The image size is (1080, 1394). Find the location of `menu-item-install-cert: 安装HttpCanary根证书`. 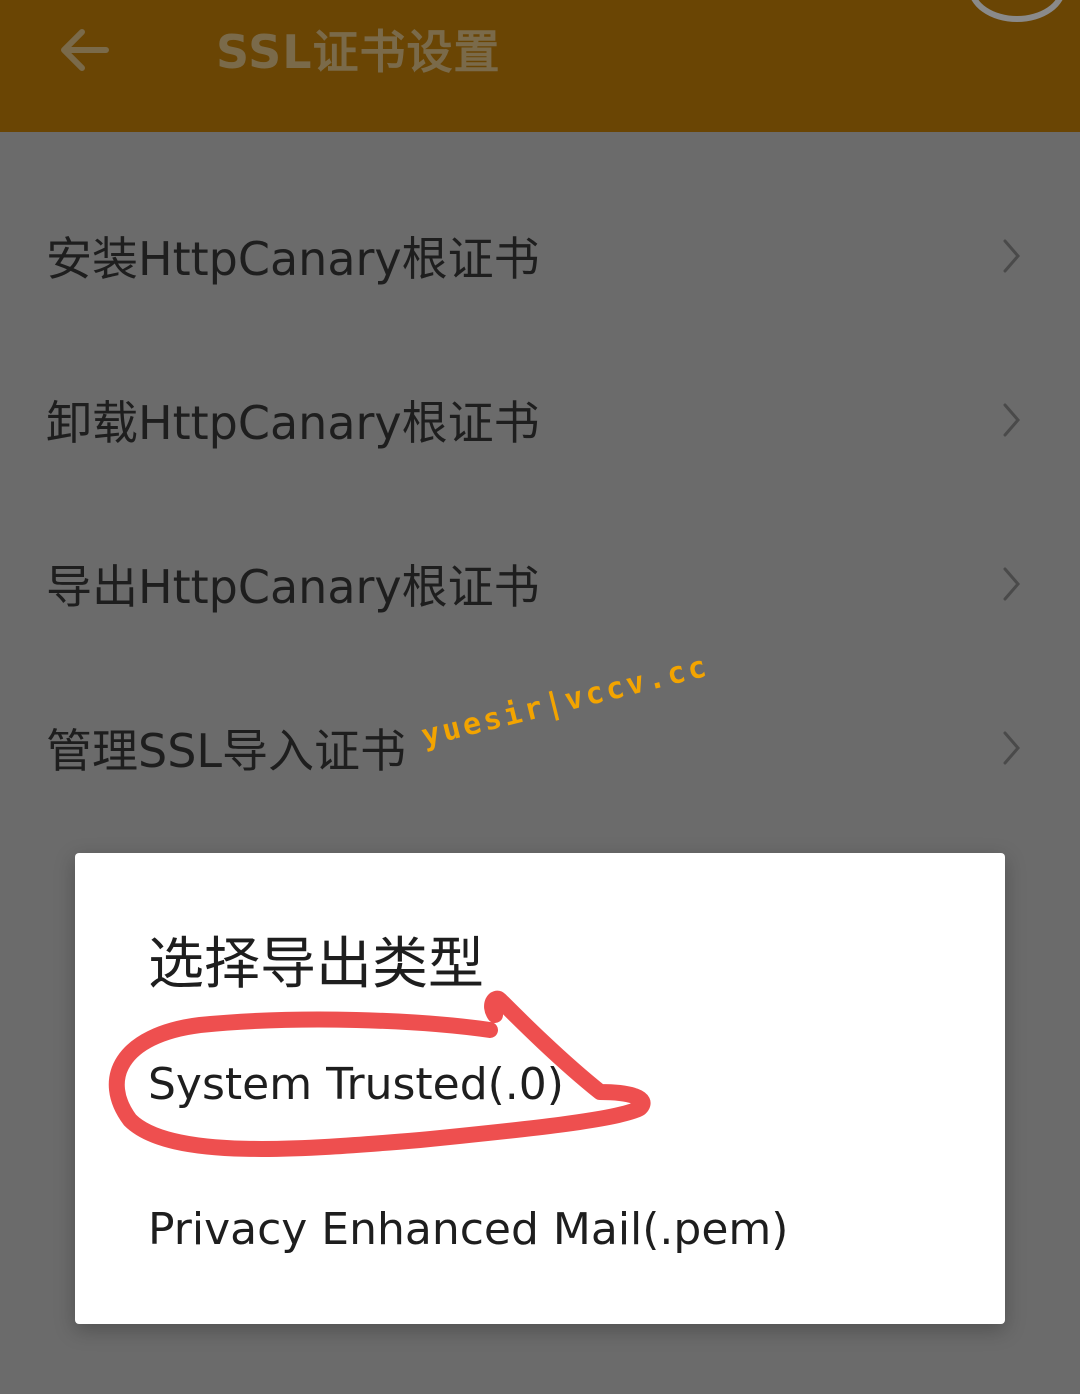

menu-item-install-cert: 安装HttpCanary根证书 is located at coordinates (540, 256).